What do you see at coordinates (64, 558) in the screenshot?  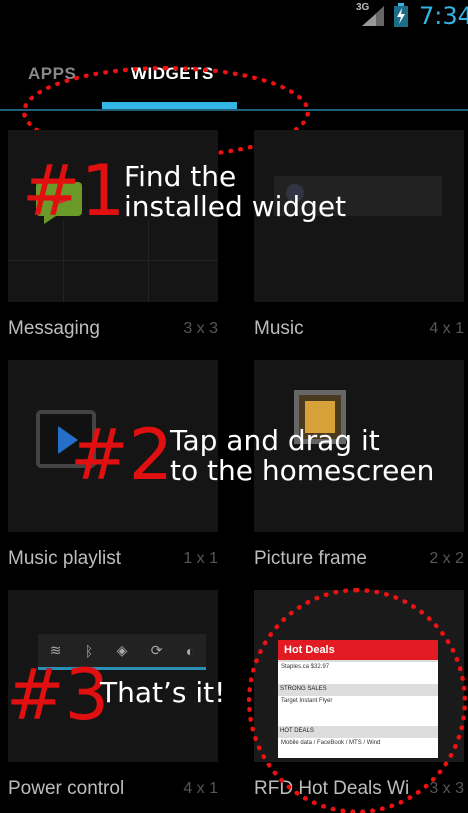 I see `widget-label: Music playlist` at bounding box center [64, 558].